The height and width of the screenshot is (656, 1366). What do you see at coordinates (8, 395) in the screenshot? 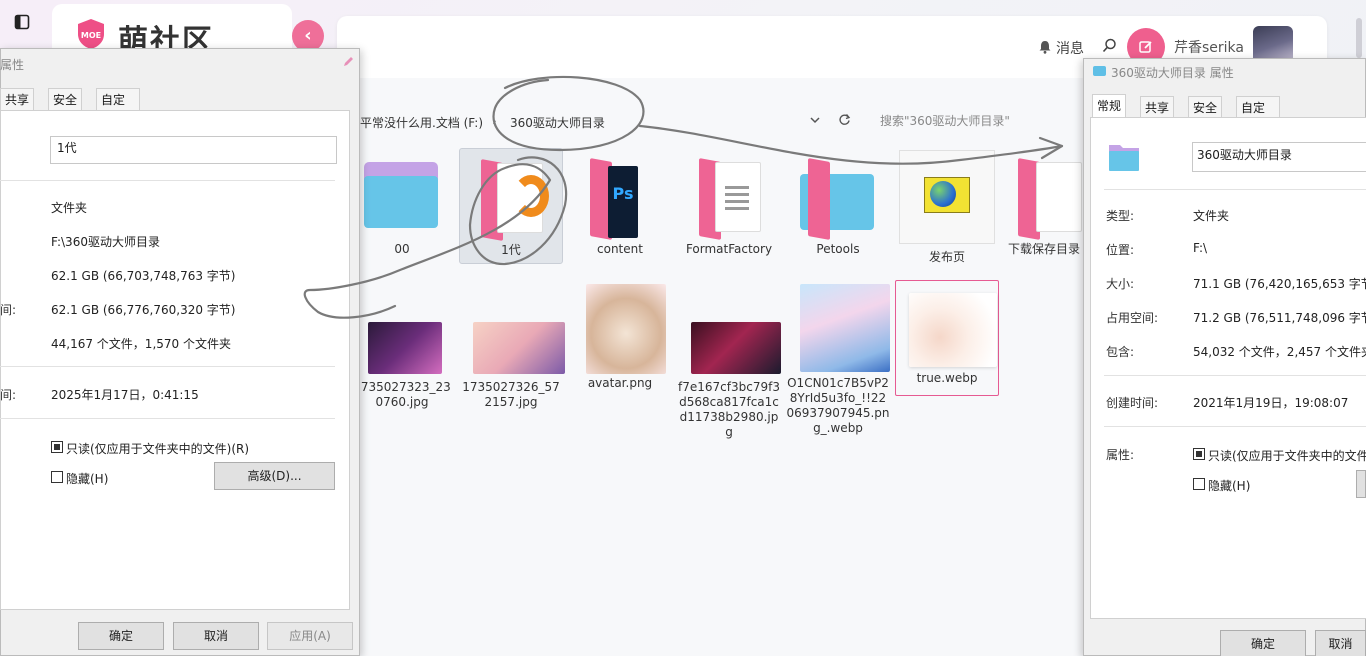
I see `created-label: 间:` at bounding box center [8, 395].